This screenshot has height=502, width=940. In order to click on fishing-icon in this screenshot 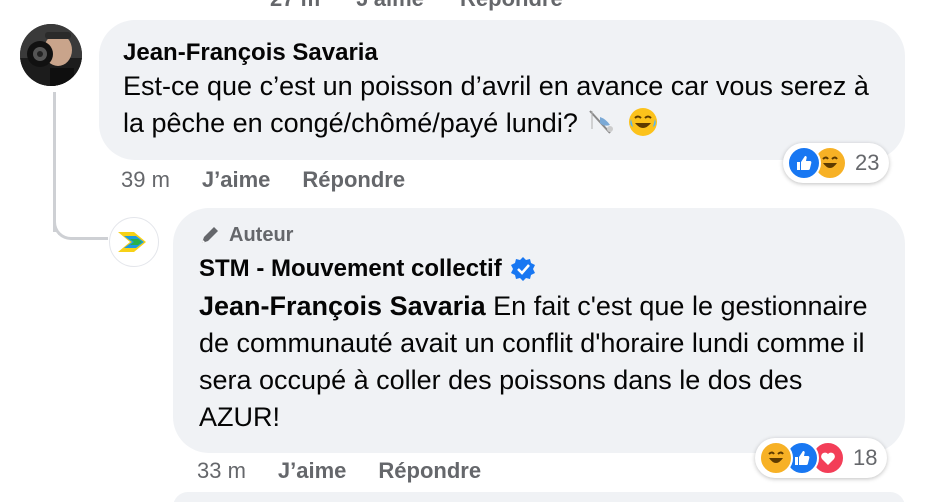, I will do `click(601, 122)`.